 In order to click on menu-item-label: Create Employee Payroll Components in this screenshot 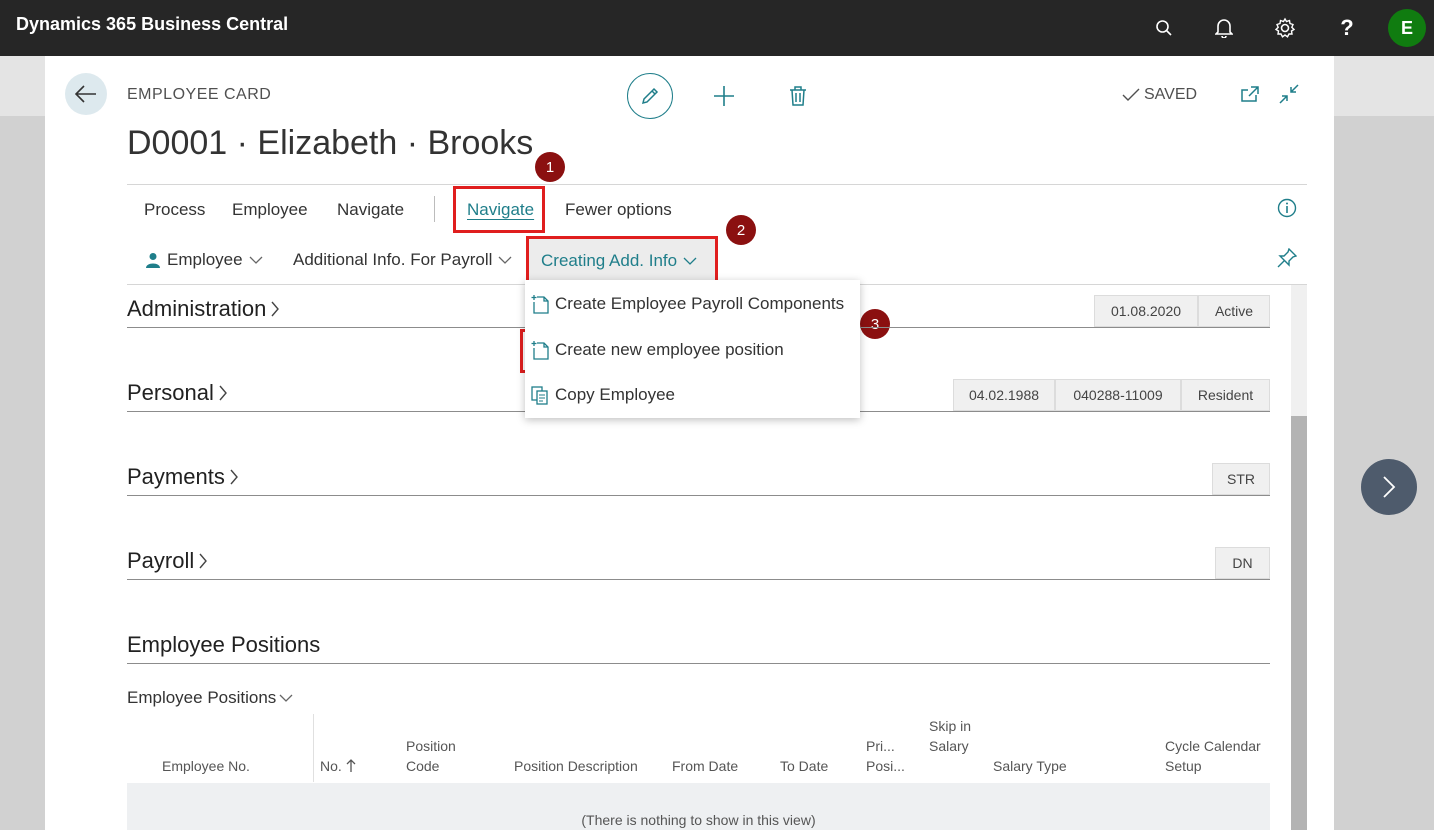, I will do `click(700, 303)`.